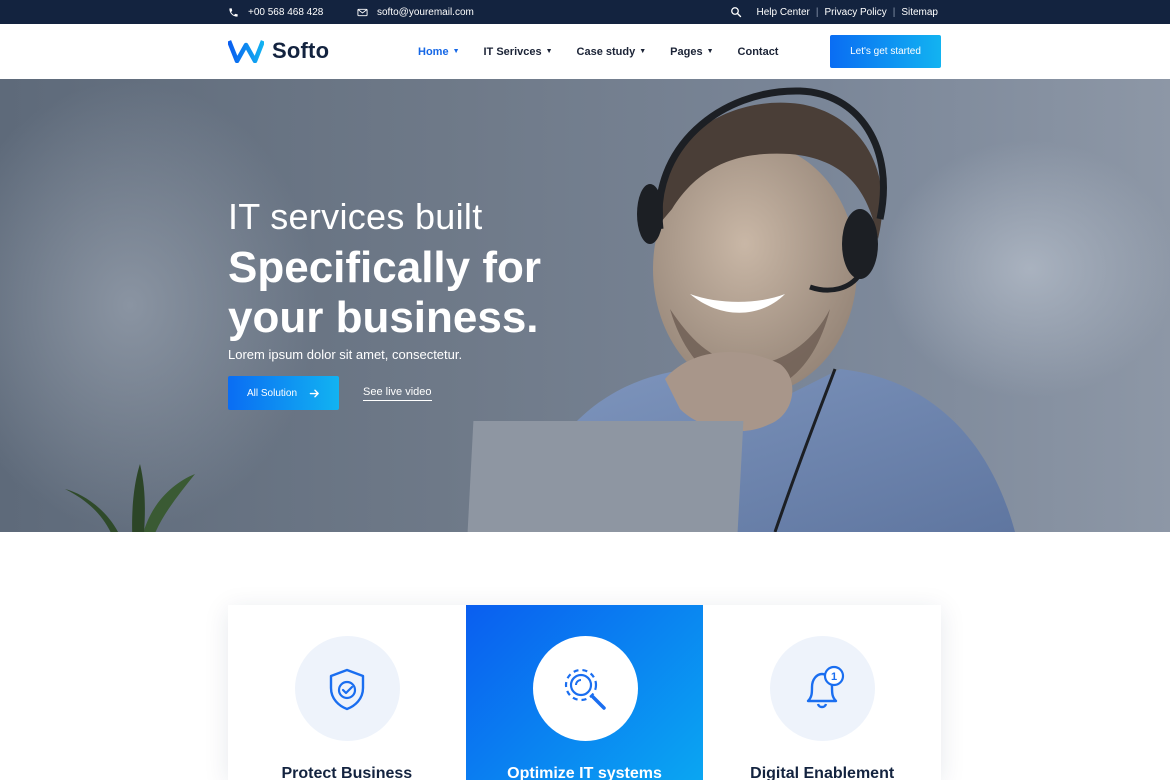  I want to click on menu-item-pages: Pages ▼, so click(691, 52).